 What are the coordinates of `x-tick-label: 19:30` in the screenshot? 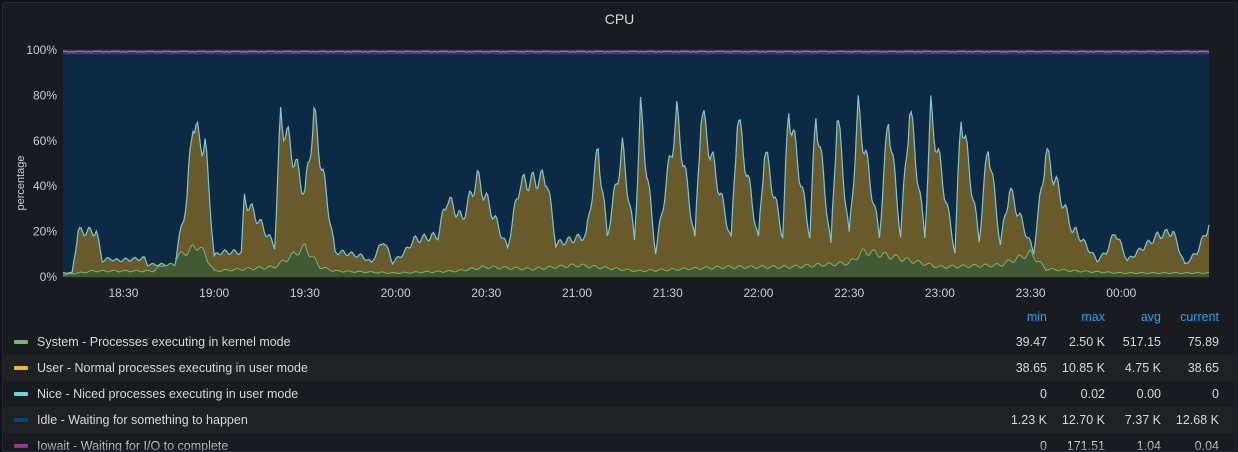 It's located at (305, 293).